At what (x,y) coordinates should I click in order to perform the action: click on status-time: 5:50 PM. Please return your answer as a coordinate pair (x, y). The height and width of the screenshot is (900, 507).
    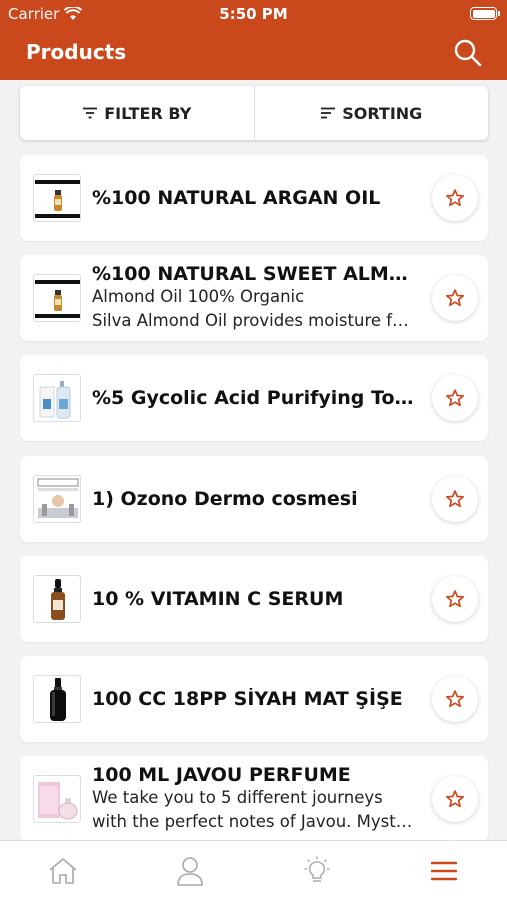
    Looking at the image, I should click on (253, 14).